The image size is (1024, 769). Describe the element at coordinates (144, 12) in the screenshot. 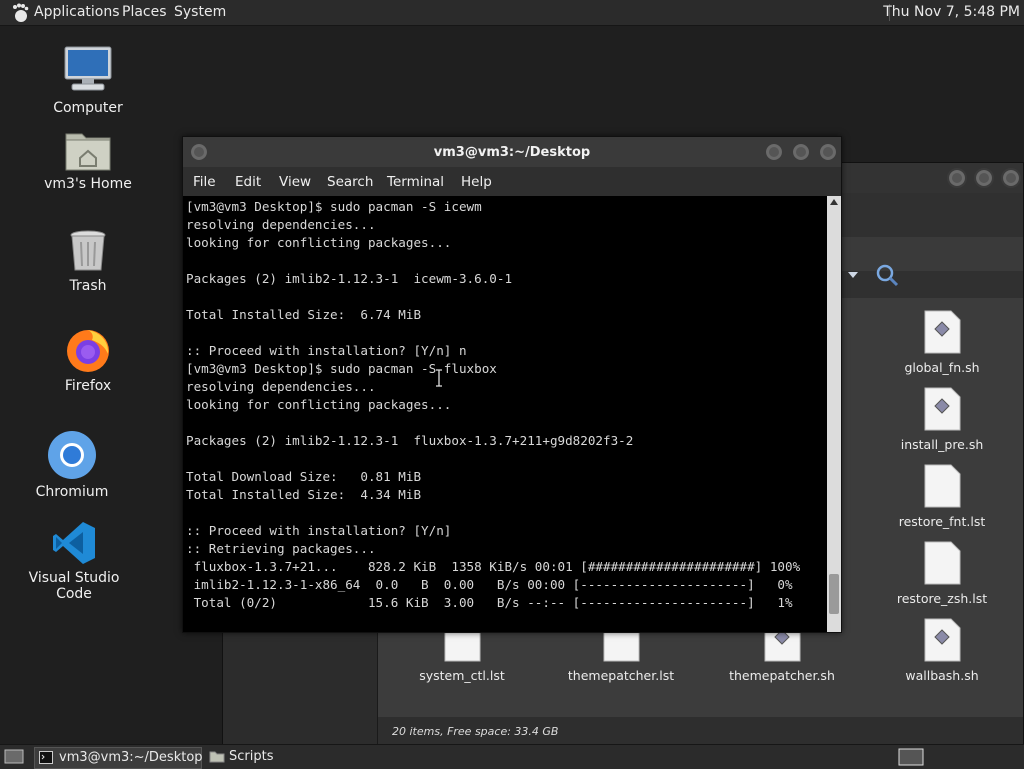

I see `menu-places: Places` at that location.